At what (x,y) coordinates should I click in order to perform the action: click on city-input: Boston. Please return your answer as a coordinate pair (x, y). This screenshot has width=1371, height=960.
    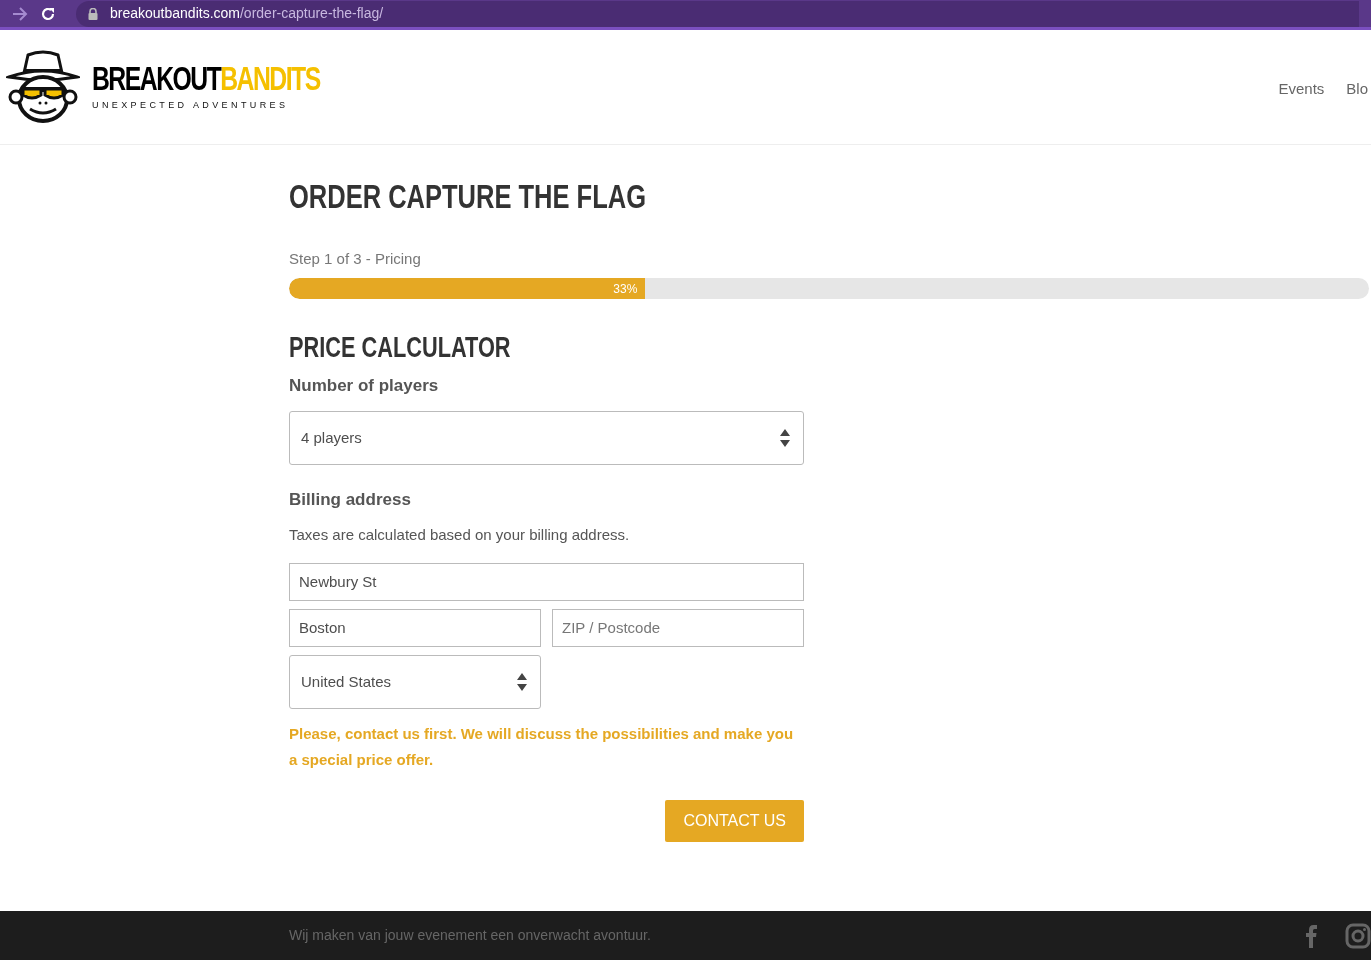
    Looking at the image, I should click on (415, 627).